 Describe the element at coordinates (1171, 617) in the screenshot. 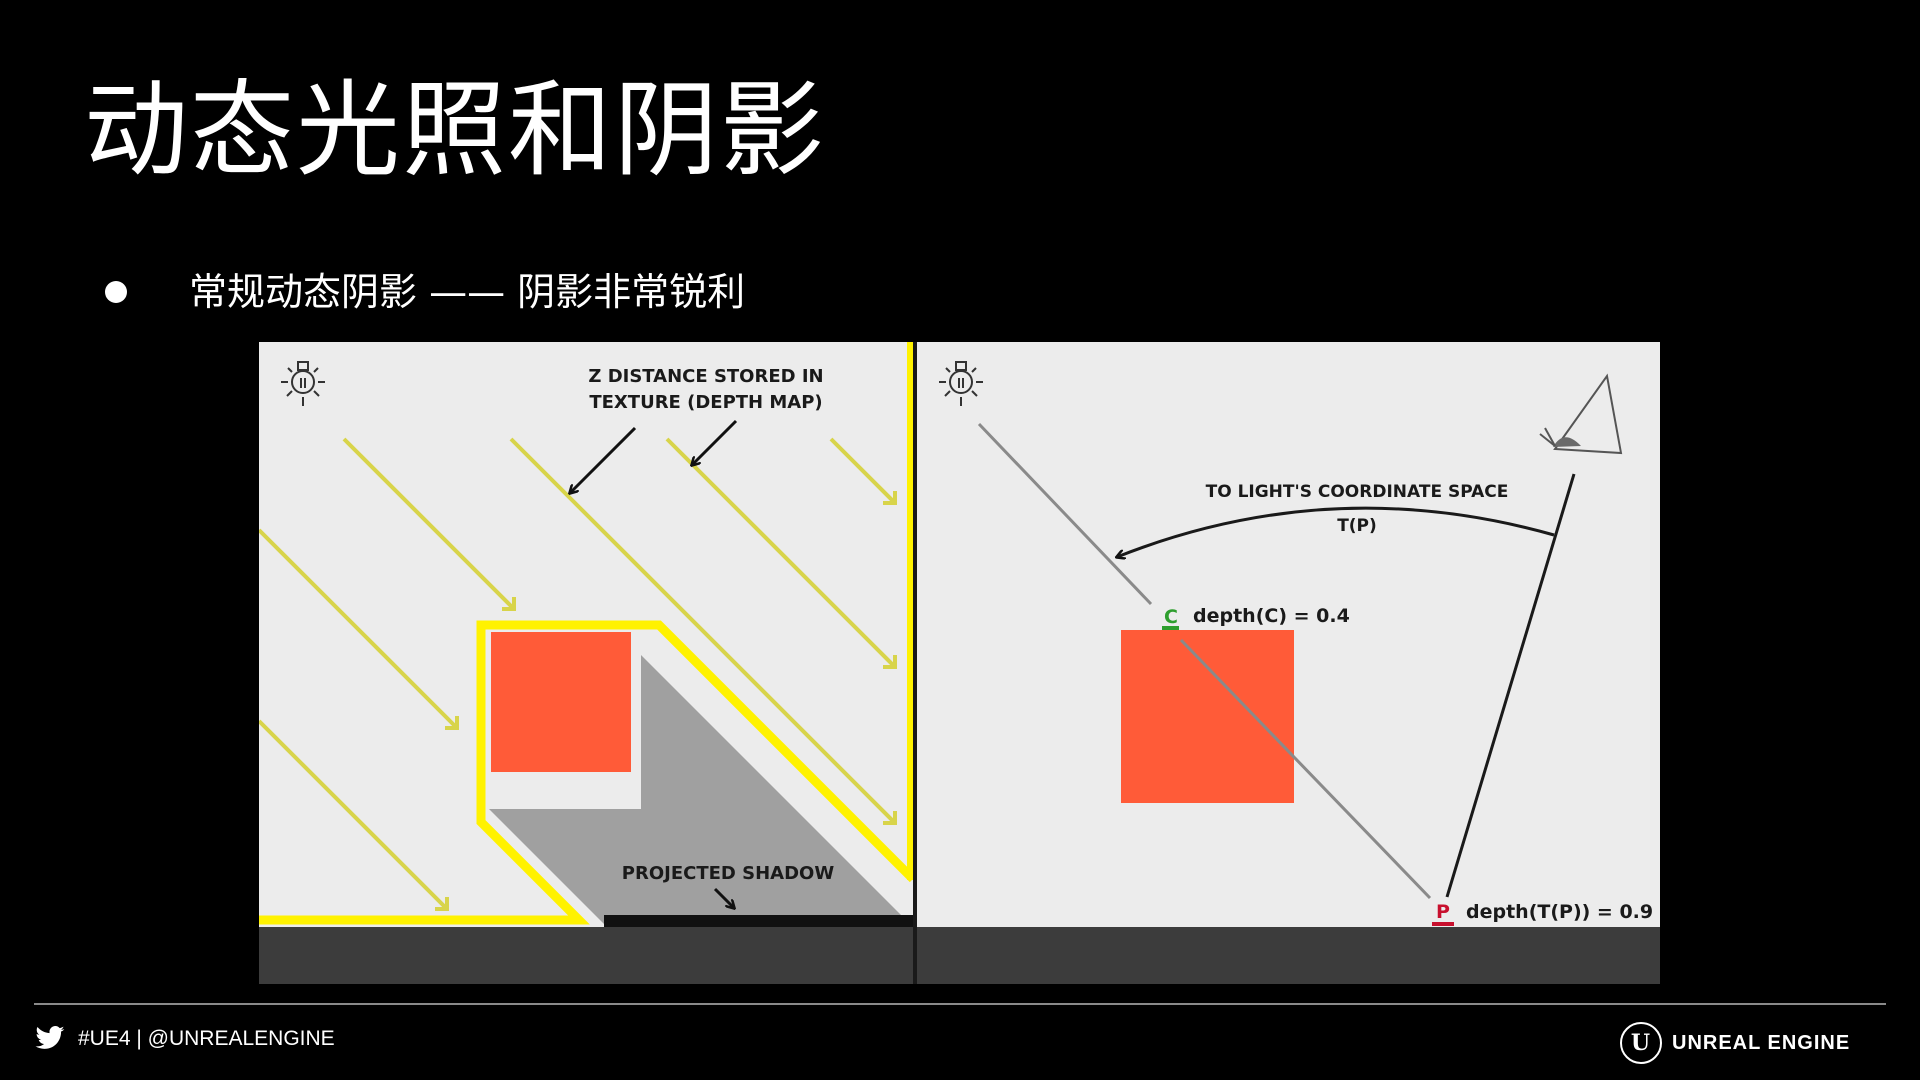

I see `point-c-letter: C` at that location.